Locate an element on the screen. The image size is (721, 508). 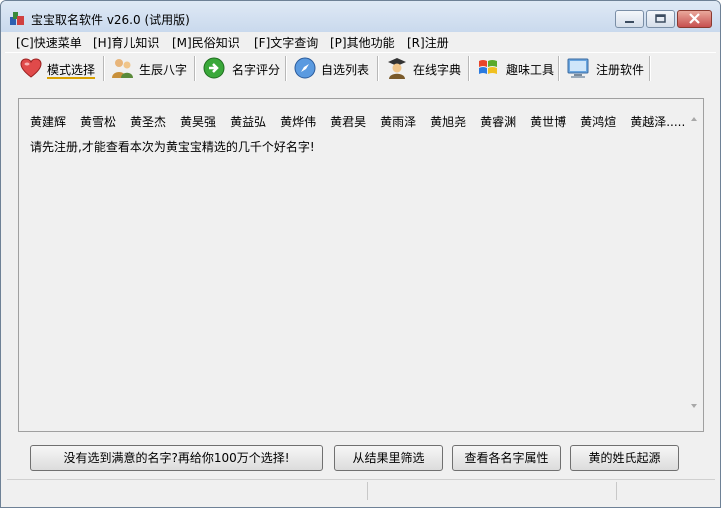
status-bar is located at coordinates (361, 490).